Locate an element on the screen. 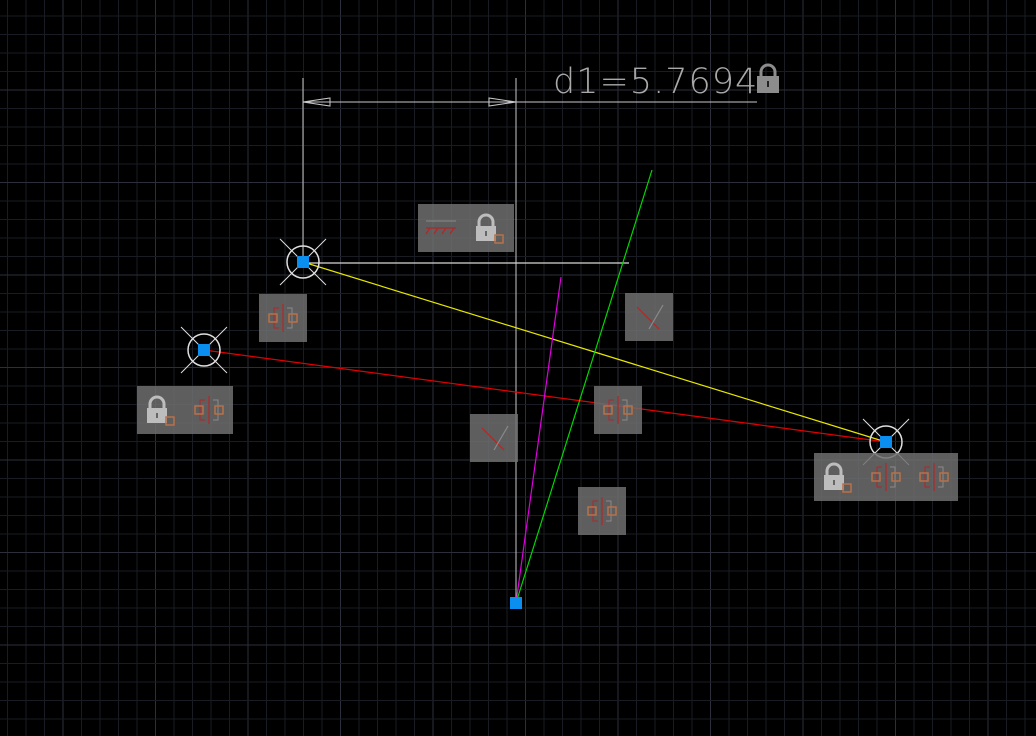 This screenshot has height=736, width=1036. dimension-lock-icon is located at coordinates (768, 78).